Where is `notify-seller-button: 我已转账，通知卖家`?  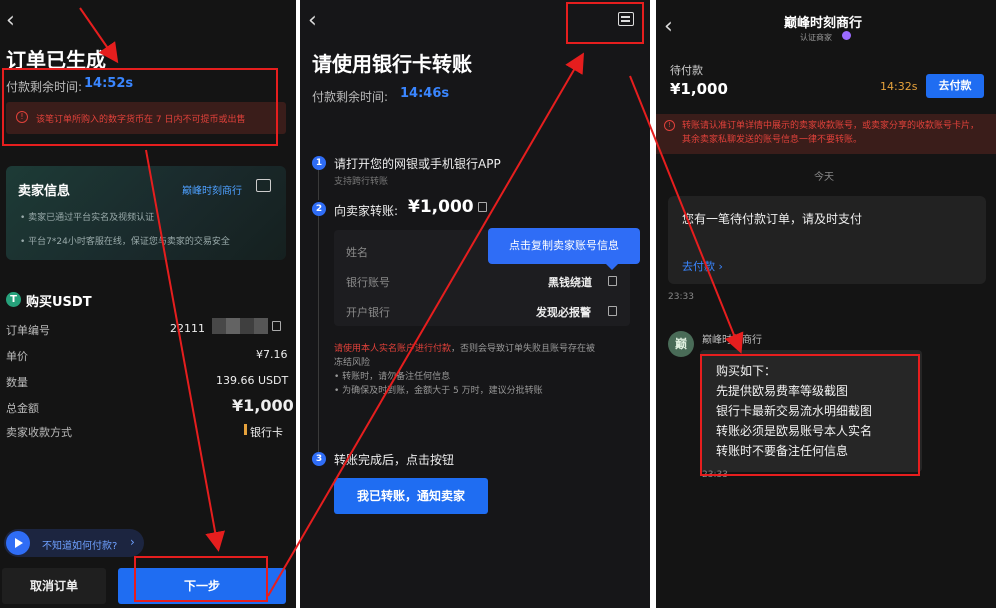
notify-seller-button: 我已转账，通知卖家 is located at coordinates (411, 496).